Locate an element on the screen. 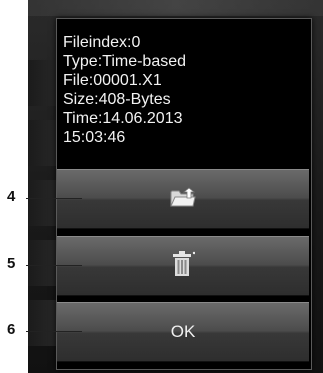  callout-6: 6 is located at coordinates (11, 329).